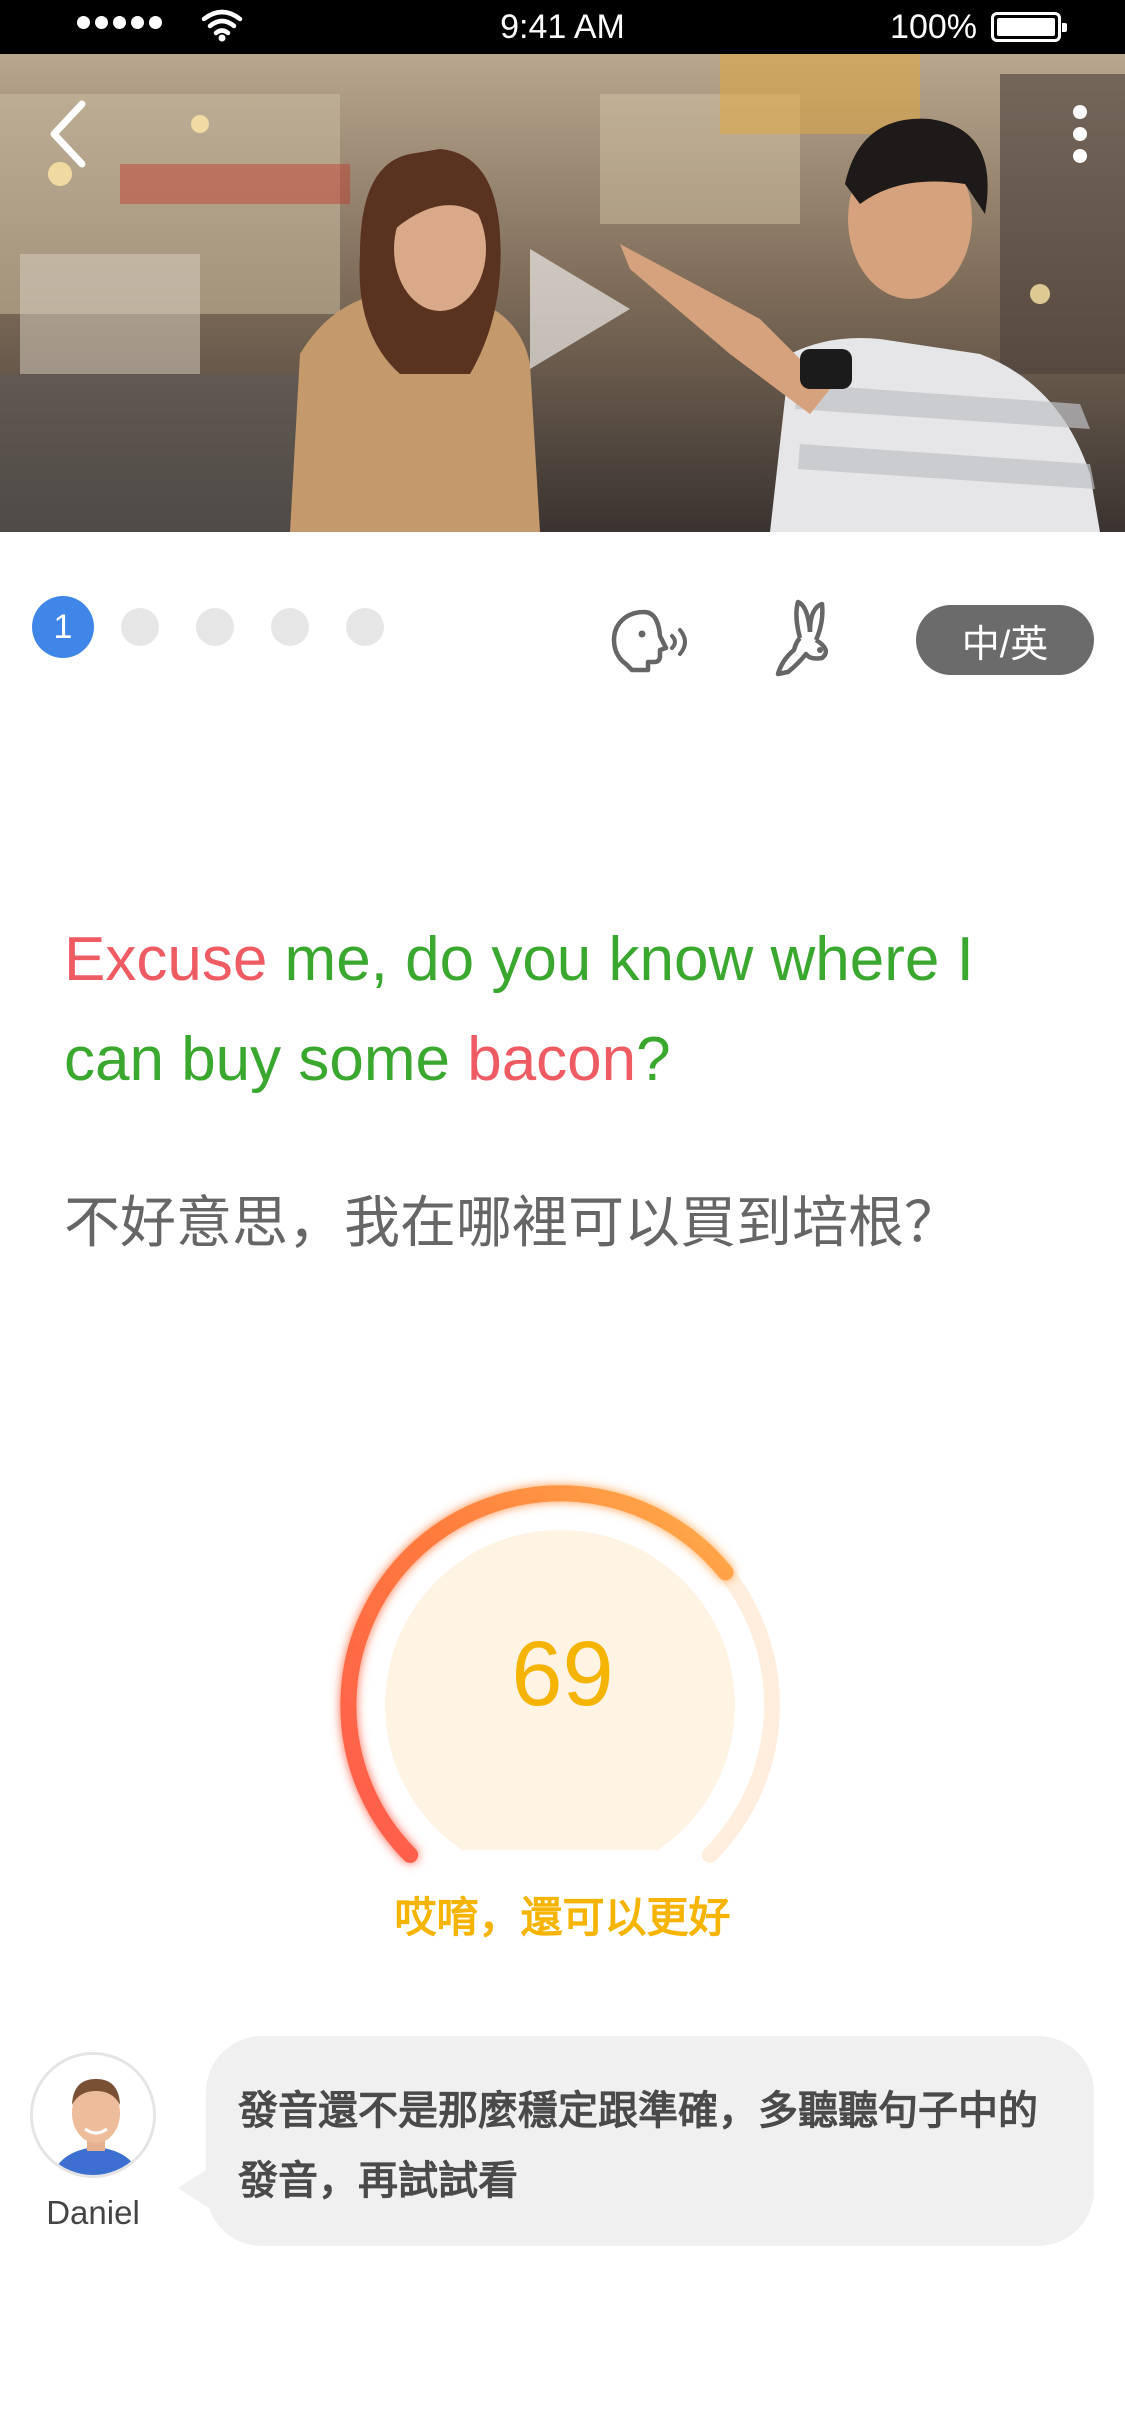  I want to click on back-button, so click(70, 134).